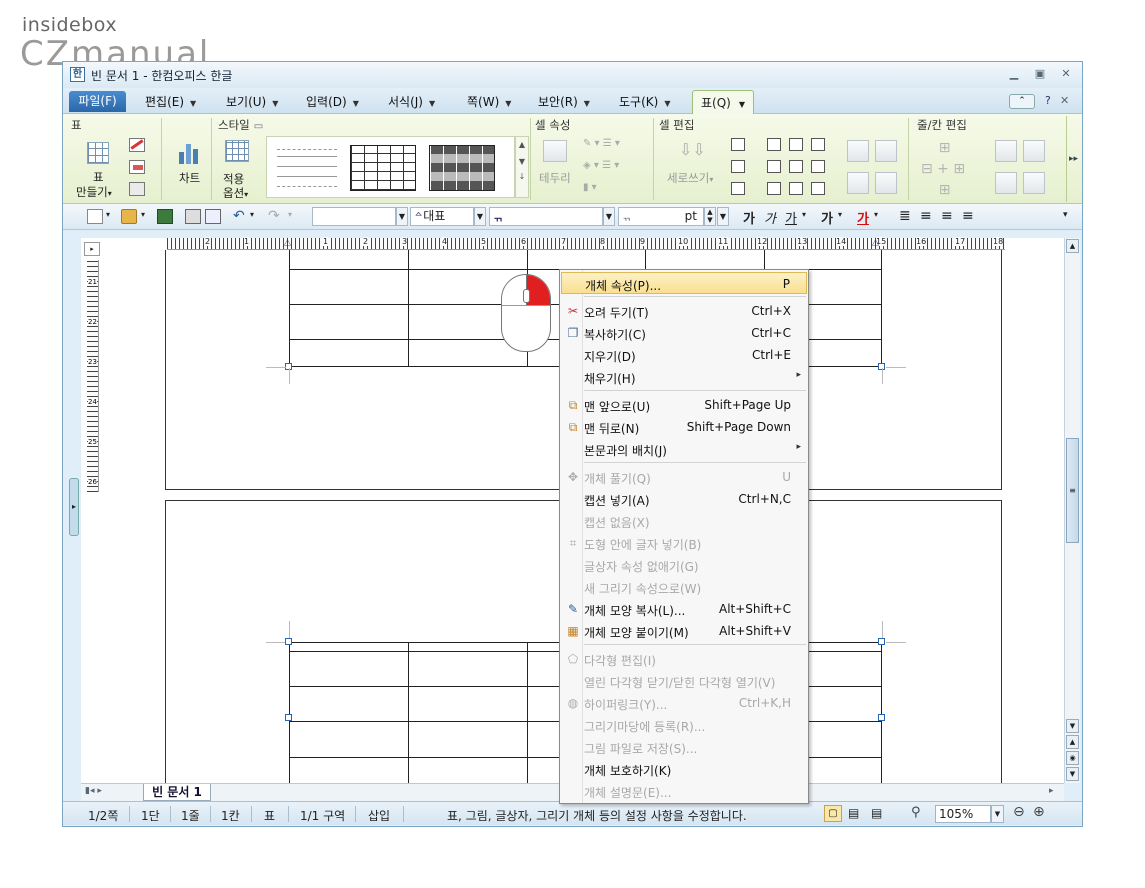 This screenshot has height=888, width=1145. What do you see at coordinates (1019, 812) in the screenshot?
I see `zoom-out-icon: ⊖` at bounding box center [1019, 812].